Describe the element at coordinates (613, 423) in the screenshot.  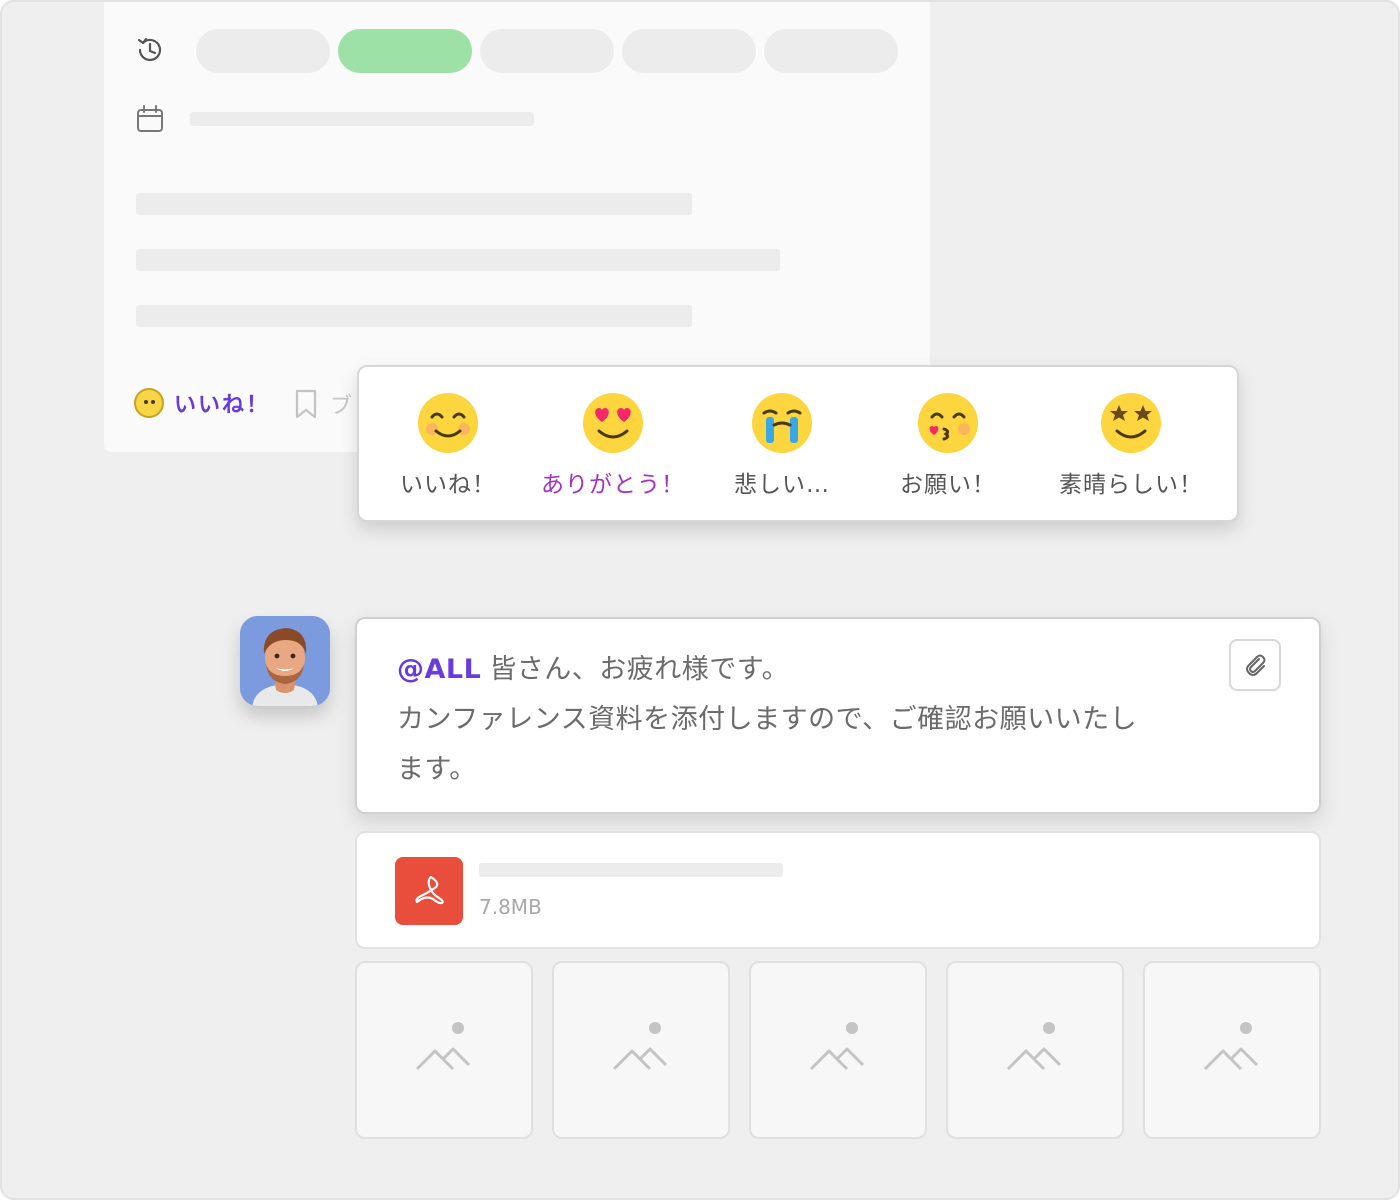
I see `heart-eyes-icon` at that location.